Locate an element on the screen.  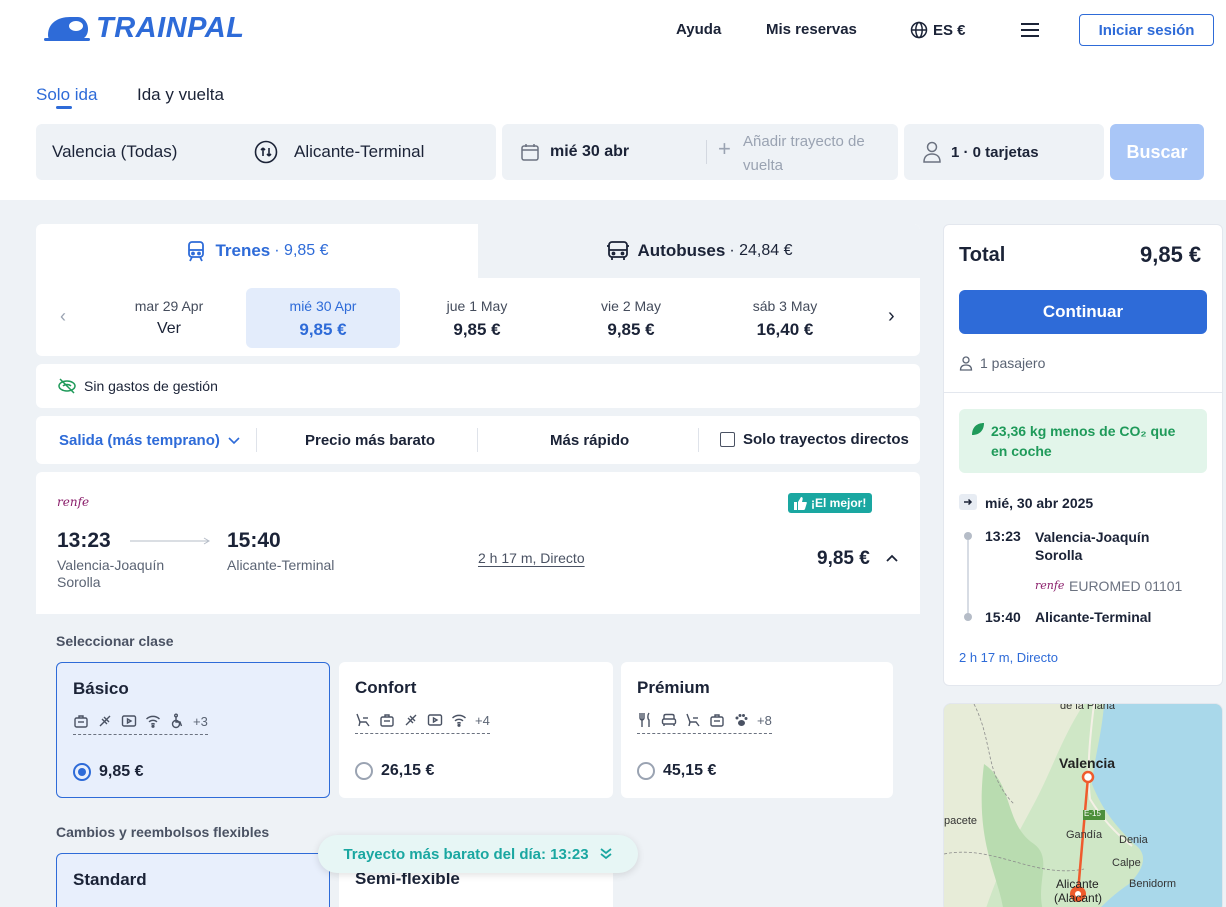
person-icon is located at coordinates (932, 152).